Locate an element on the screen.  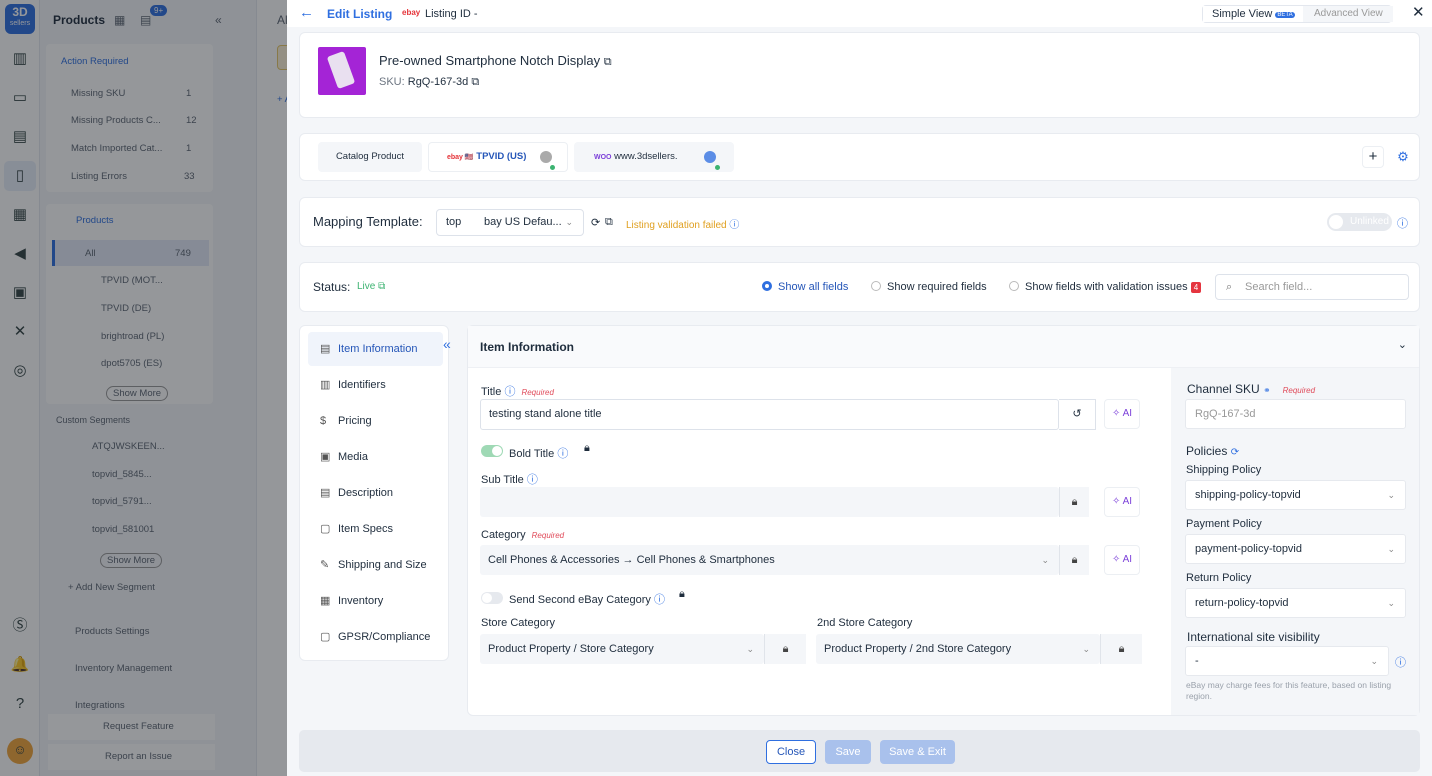
nav-pricing: $ Pricing is located at coordinates (375, 421).